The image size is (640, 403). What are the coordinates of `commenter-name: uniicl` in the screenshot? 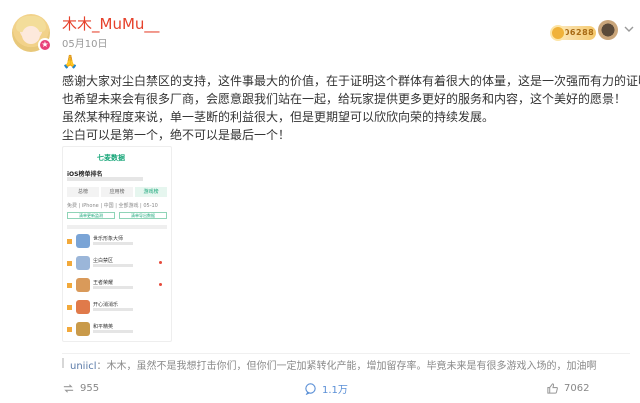 It's located at (83, 366).